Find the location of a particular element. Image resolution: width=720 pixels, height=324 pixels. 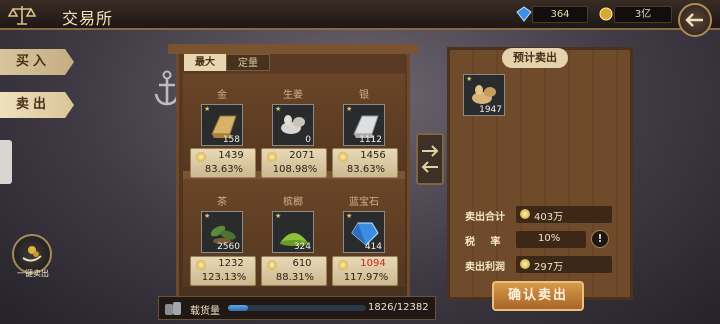

back-arrow-icon is located at coordinates (694, 20).